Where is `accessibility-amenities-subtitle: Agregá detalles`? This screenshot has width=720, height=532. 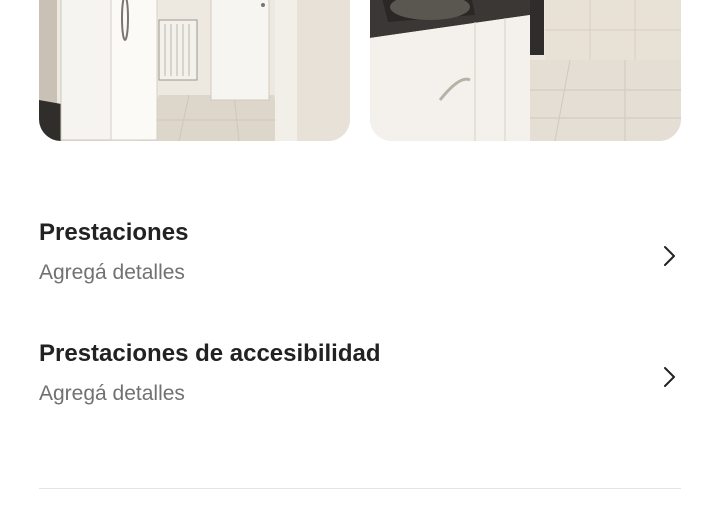 accessibility-amenities-subtitle: Agregá detalles is located at coordinates (112, 393).